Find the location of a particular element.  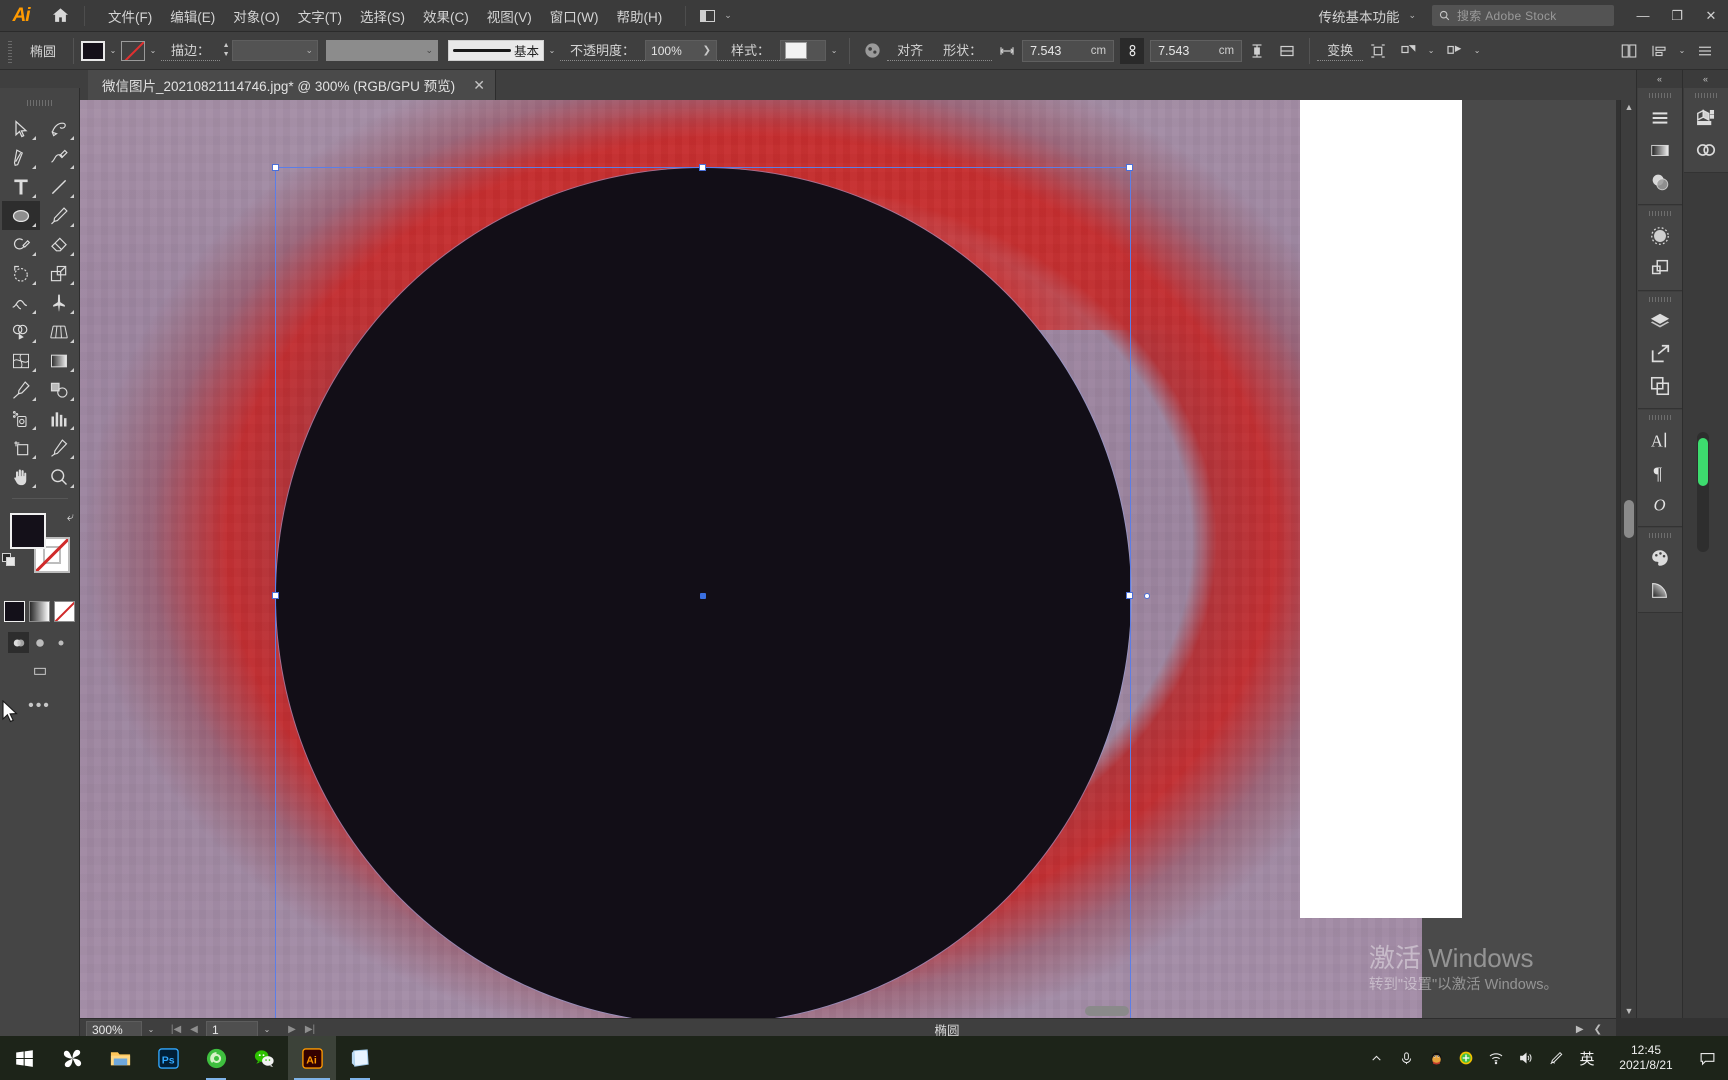

hand-tool is located at coordinates (21, 476).